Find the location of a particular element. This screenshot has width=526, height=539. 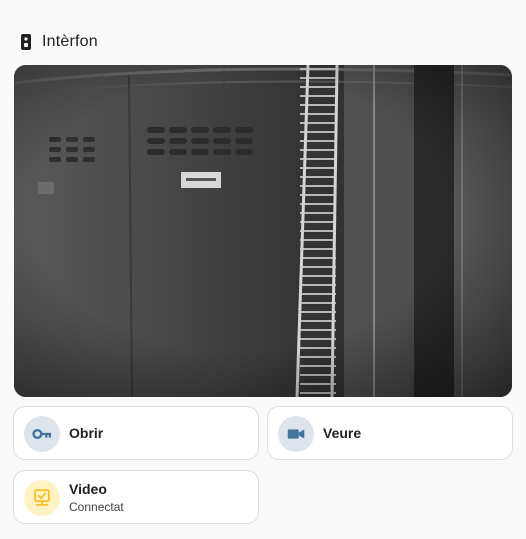

video-status-tile: Video Connectat is located at coordinates (136, 497).